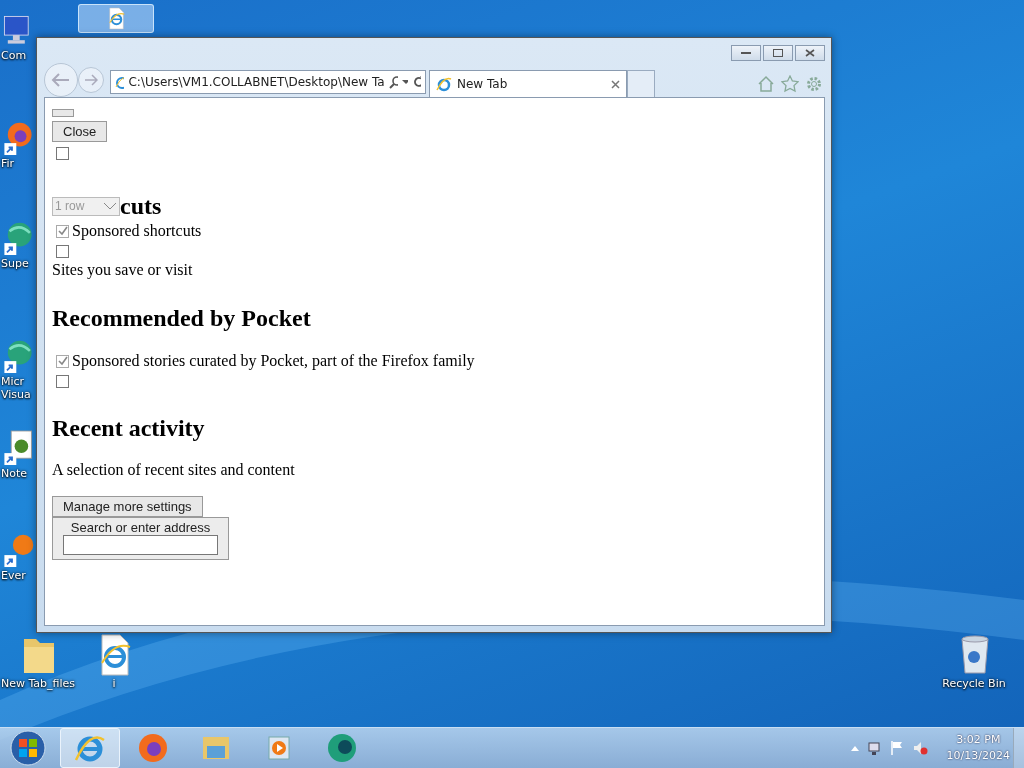 The height and width of the screenshot is (768, 1024). I want to click on new-tab-button, so click(641, 83).